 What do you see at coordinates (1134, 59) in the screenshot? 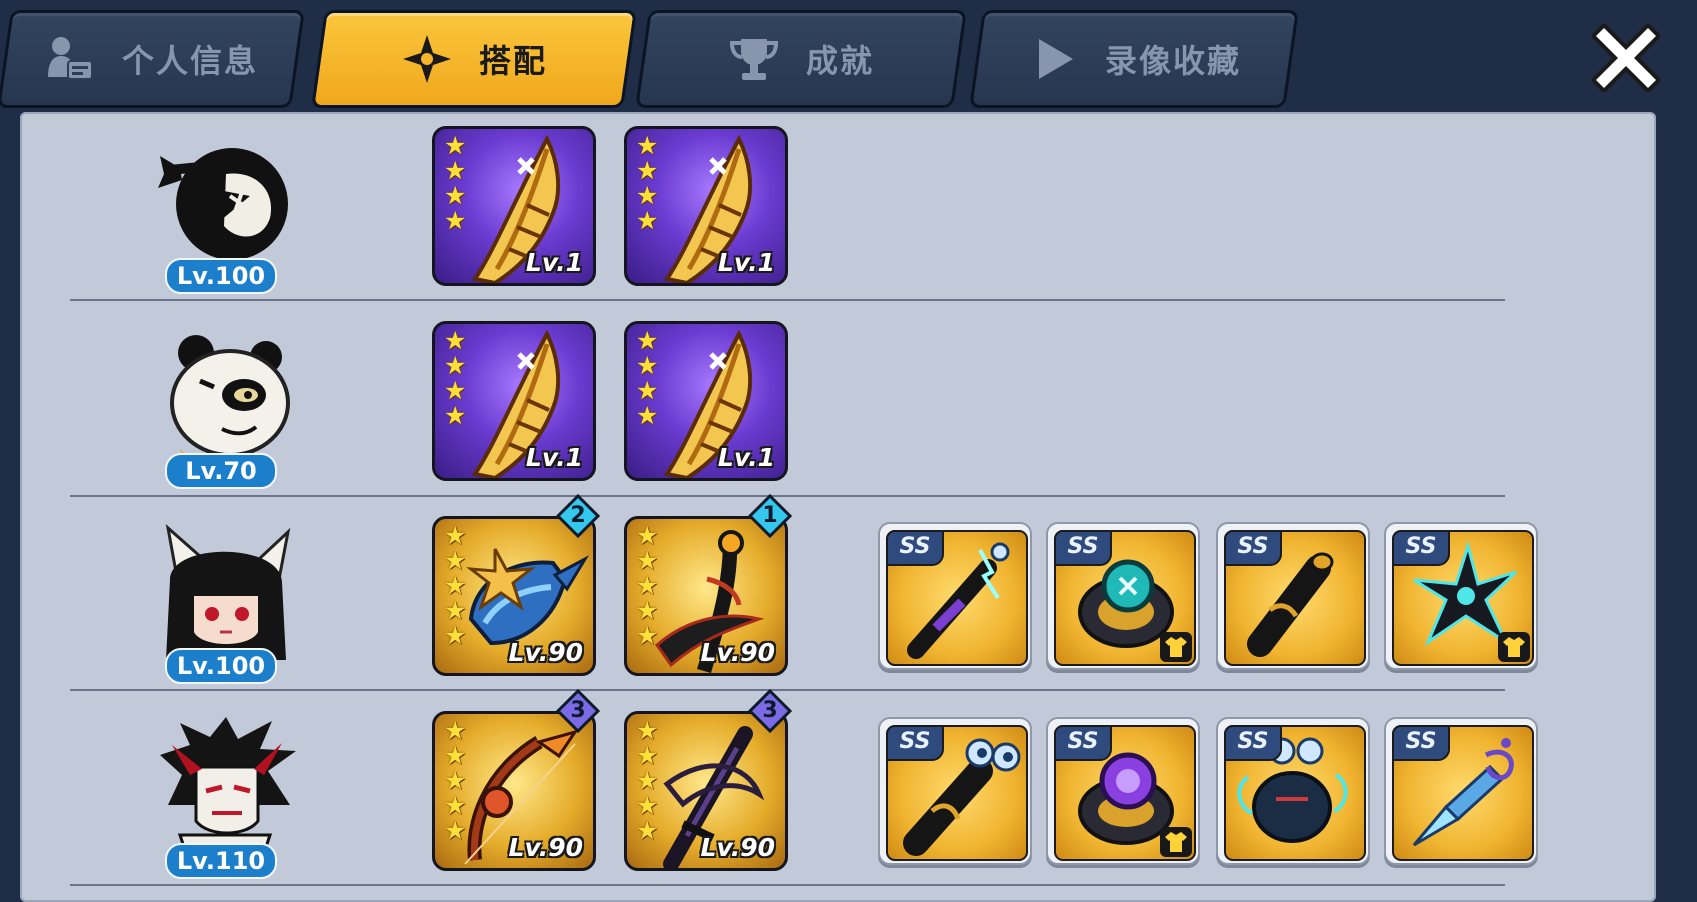
I see `tab-replays: 录像收藏` at bounding box center [1134, 59].